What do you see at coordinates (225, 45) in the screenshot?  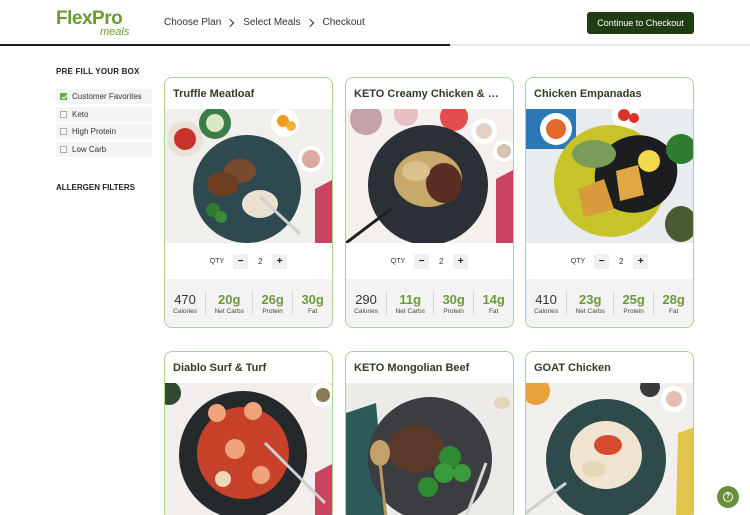 I see `progress-fill` at bounding box center [225, 45].